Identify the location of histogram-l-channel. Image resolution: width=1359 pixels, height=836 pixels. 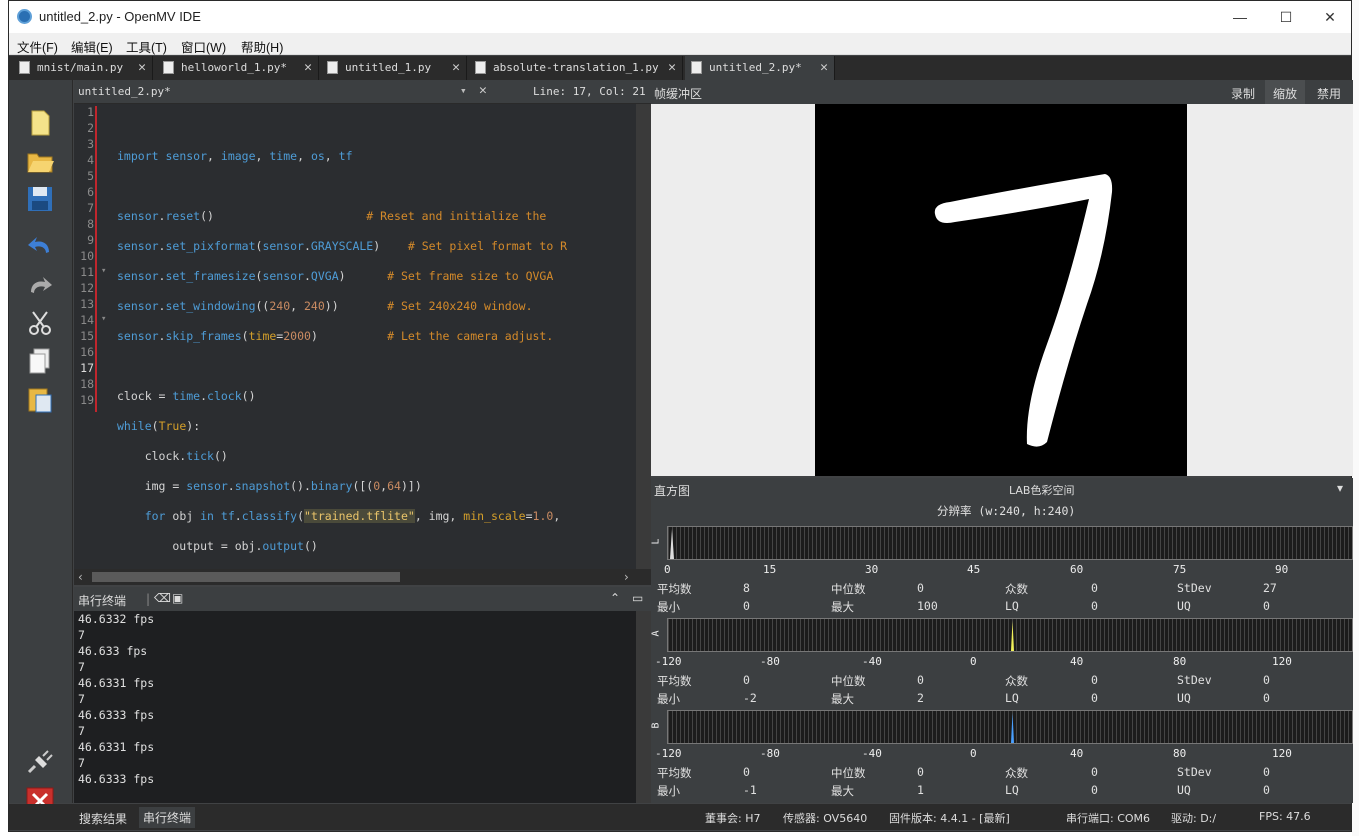
(1010, 543).